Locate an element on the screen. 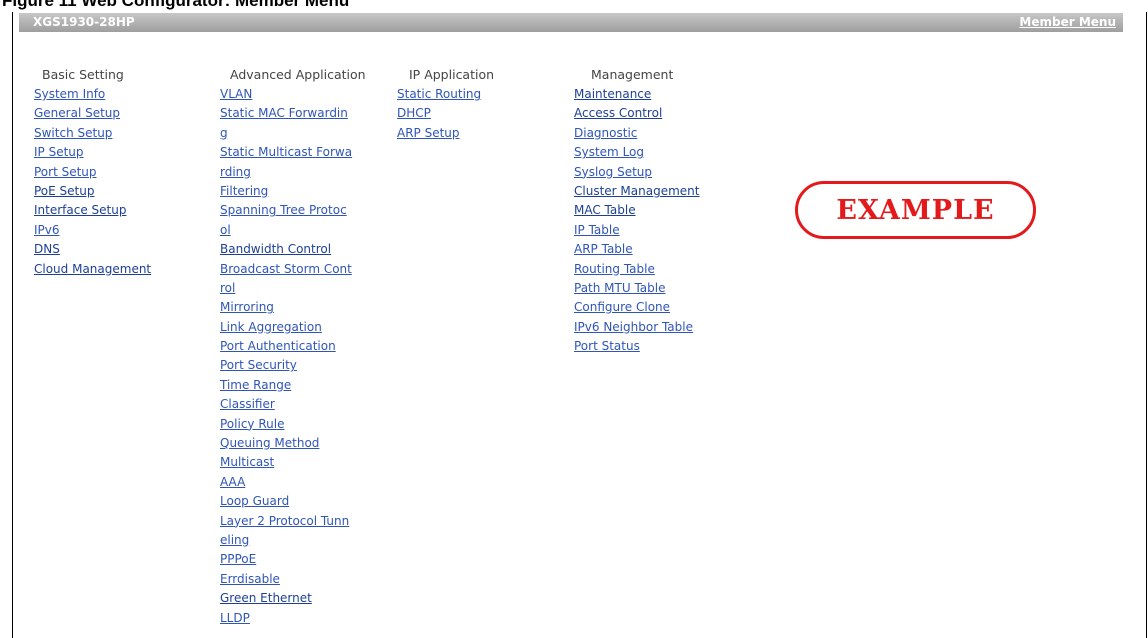 The width and height of the screenshot is (1148, 638). menu-link-spanning-tree-protocol: Spanning Tree Protoc is located at coordinates (293, 210).